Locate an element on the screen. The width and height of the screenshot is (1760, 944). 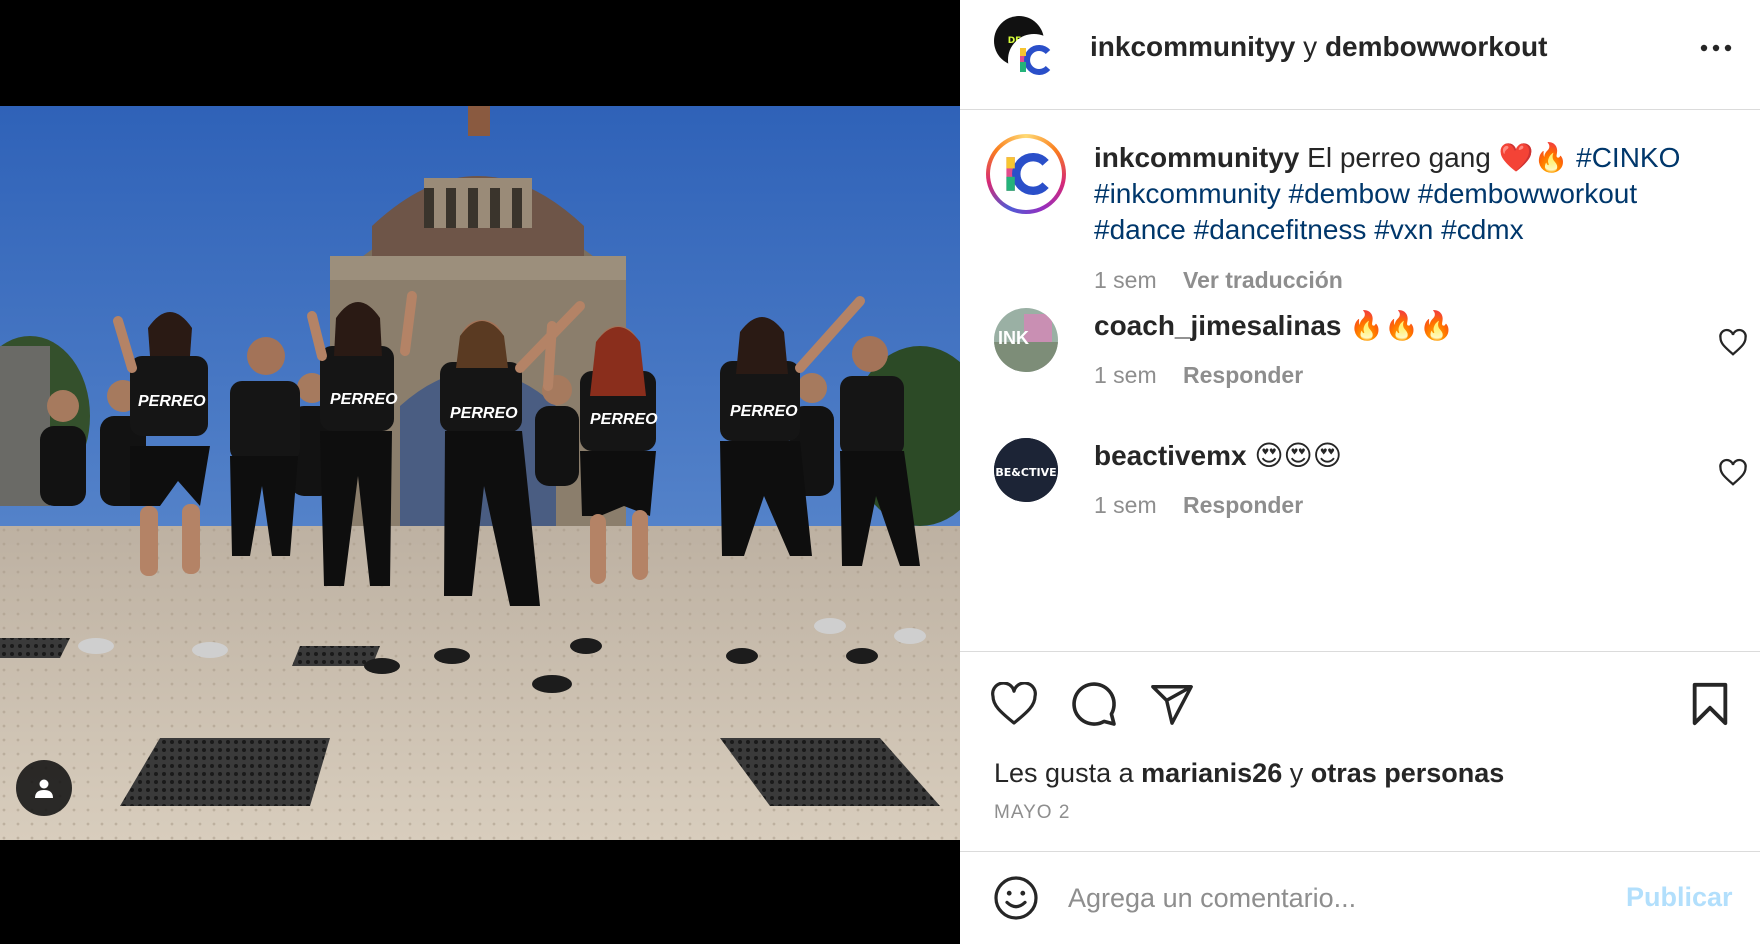
caption-meta: 1 sem Ver traducción is located at coordinates (1404, 280).